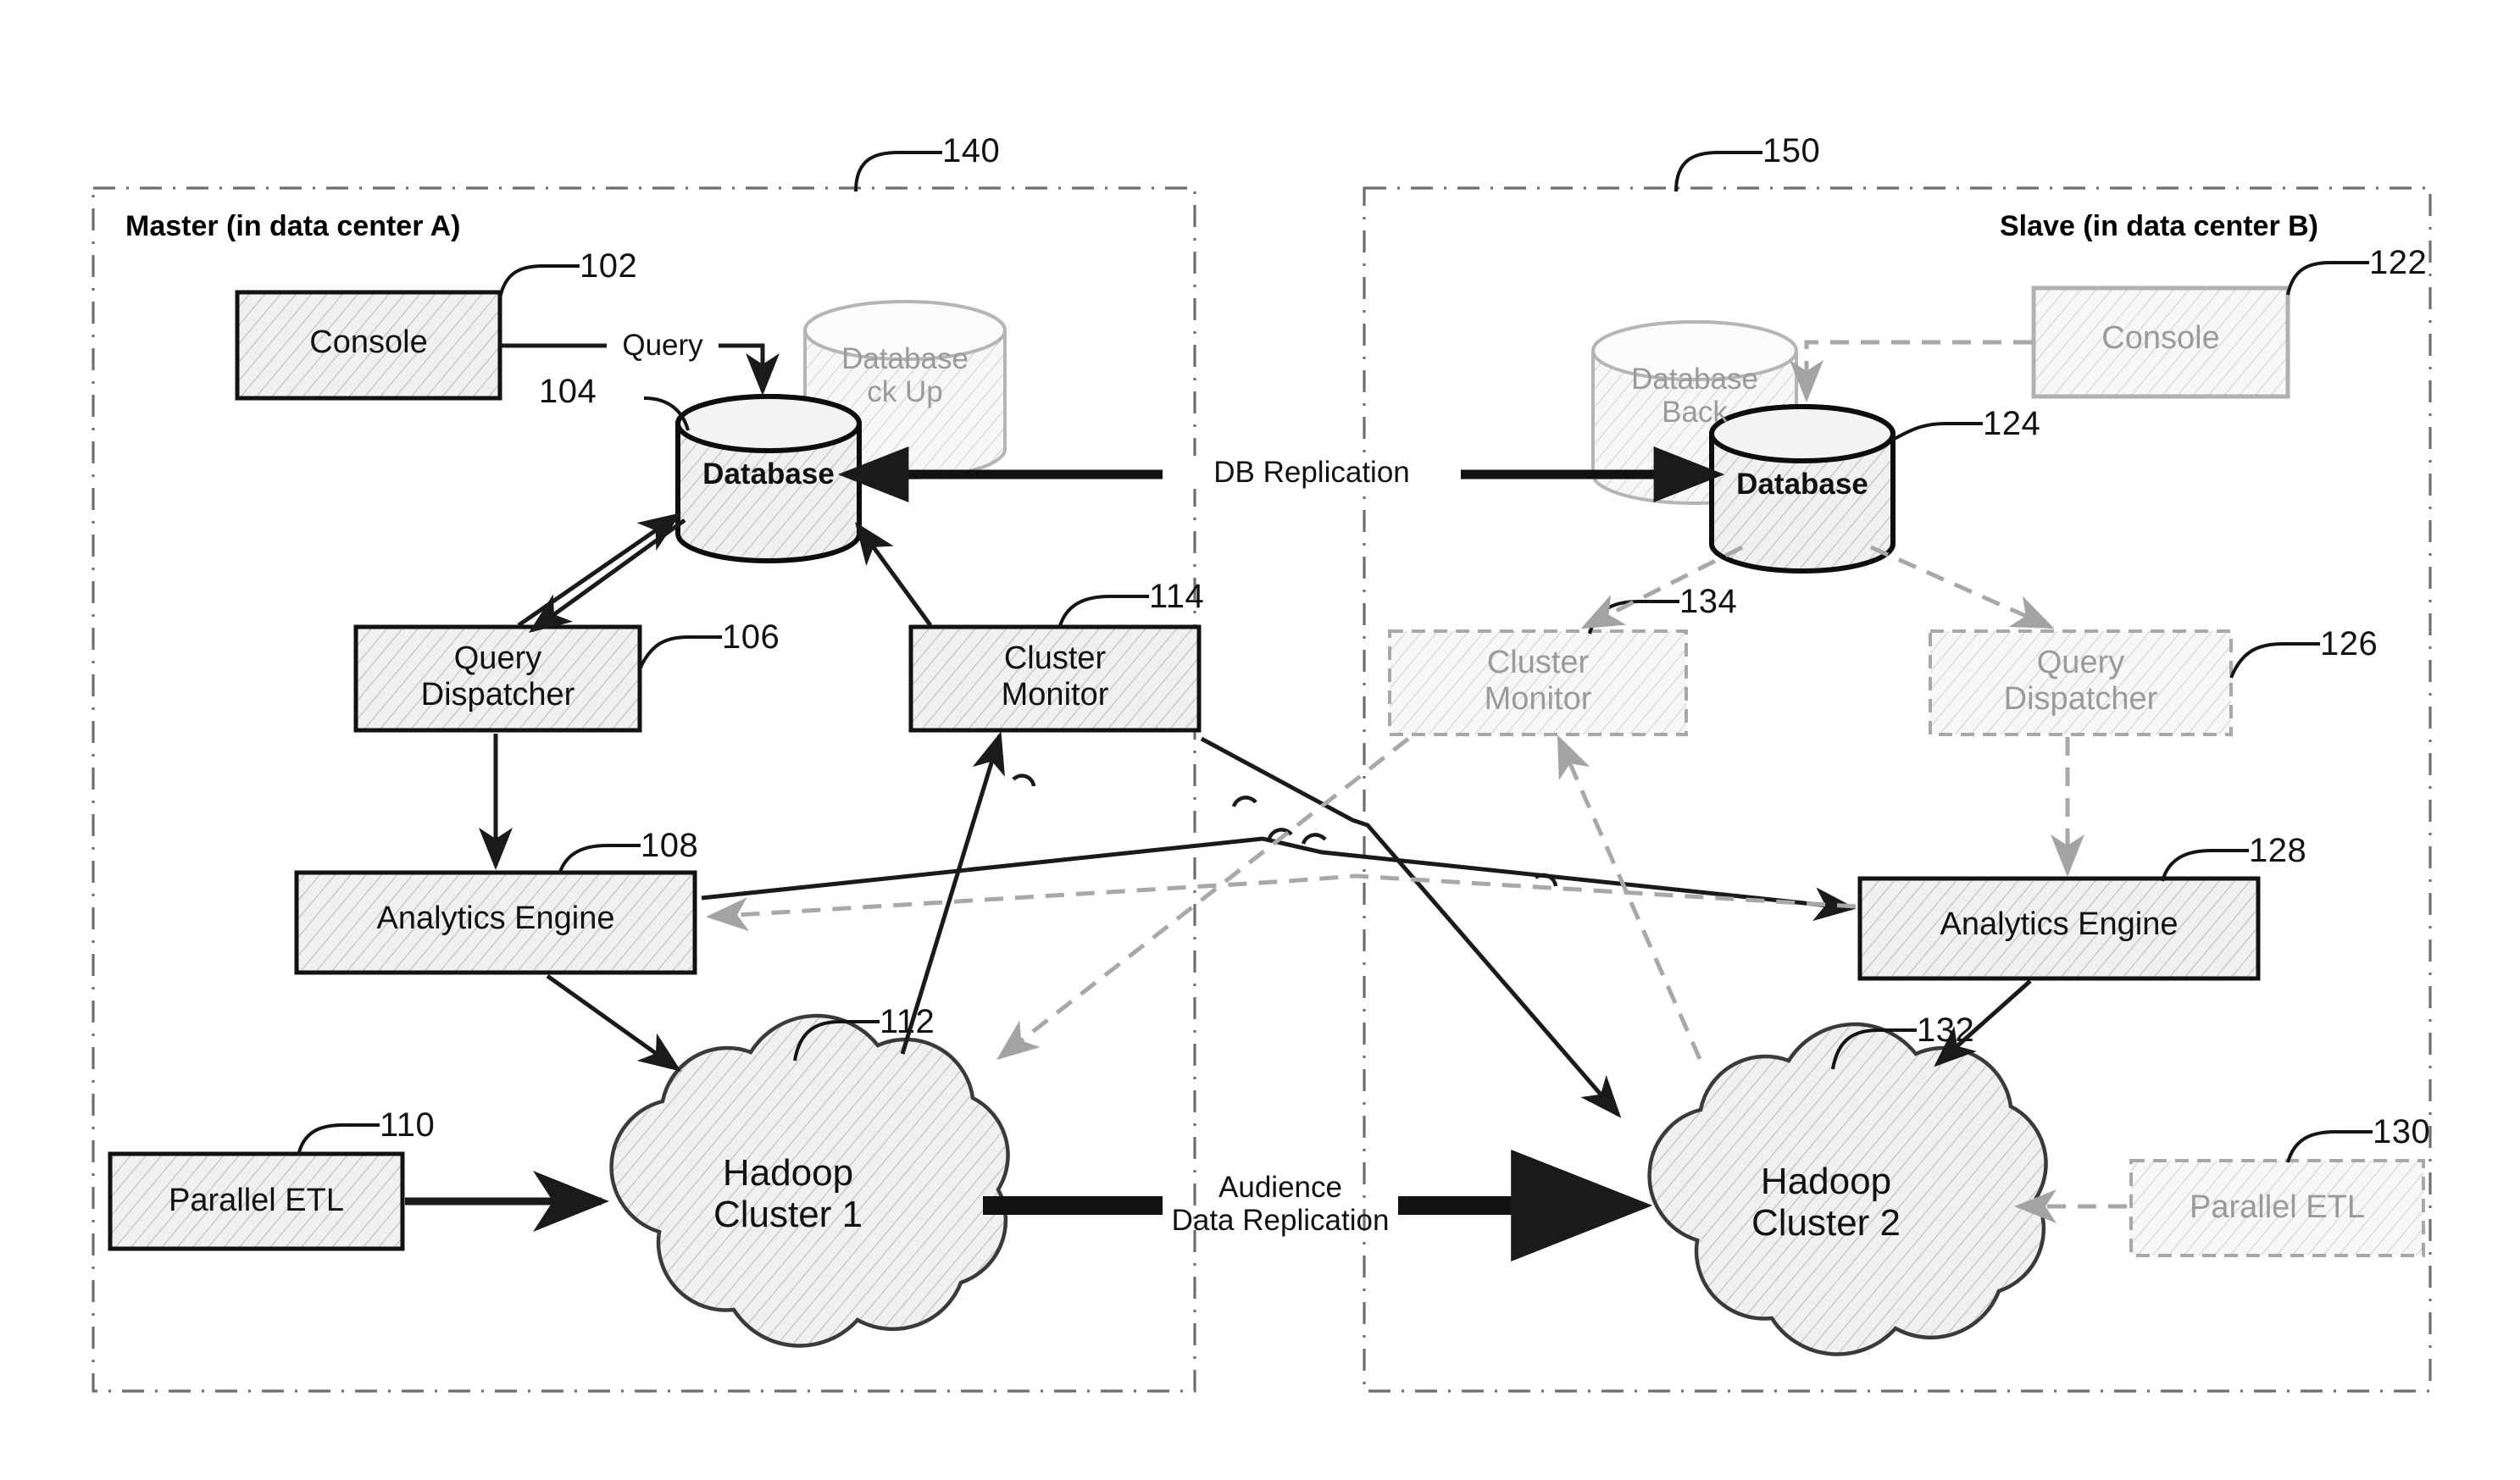 The width and height of the screenshot is (2520, 1480). What do you see at coordinates (607, 575) in the screenshot?
I see `edge-db-to-query-dispatcher` at bounding box center [607, 575].